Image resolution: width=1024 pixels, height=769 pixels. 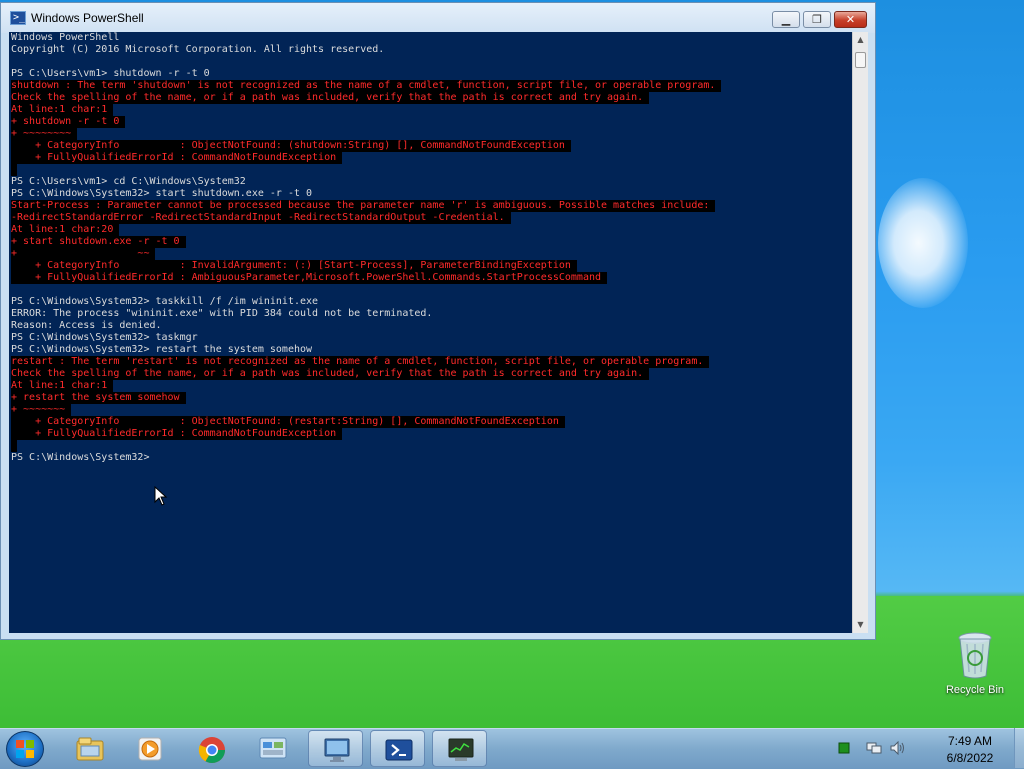 What do you see at coordinates (438, 18) in the screenshot?
I see `title-bar: >_ Windows PowerShell ▁ ❐ ✕` at bounding box center [438, 18].